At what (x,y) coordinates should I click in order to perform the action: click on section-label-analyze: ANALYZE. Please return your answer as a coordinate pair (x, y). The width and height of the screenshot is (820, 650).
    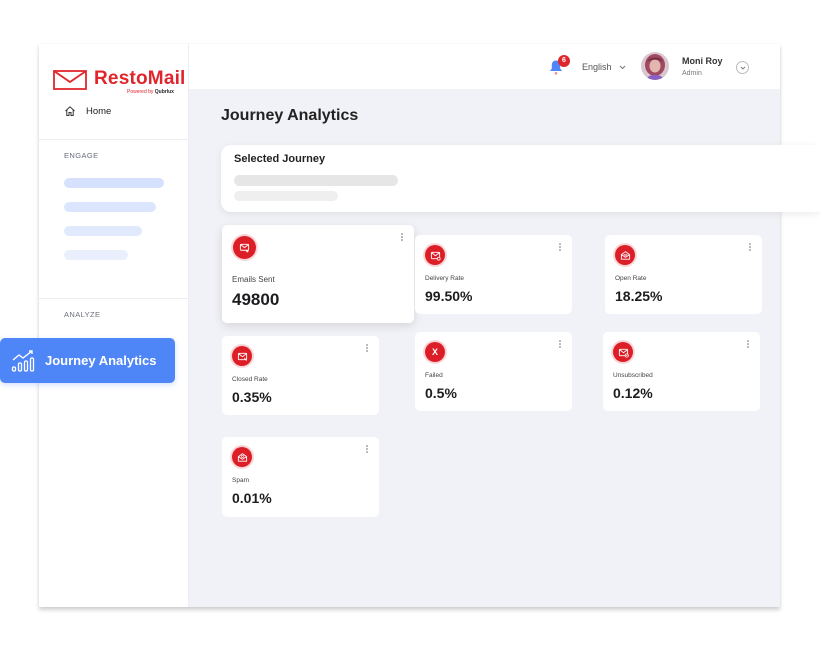
    Looking at the image, I should click on (82, 314).